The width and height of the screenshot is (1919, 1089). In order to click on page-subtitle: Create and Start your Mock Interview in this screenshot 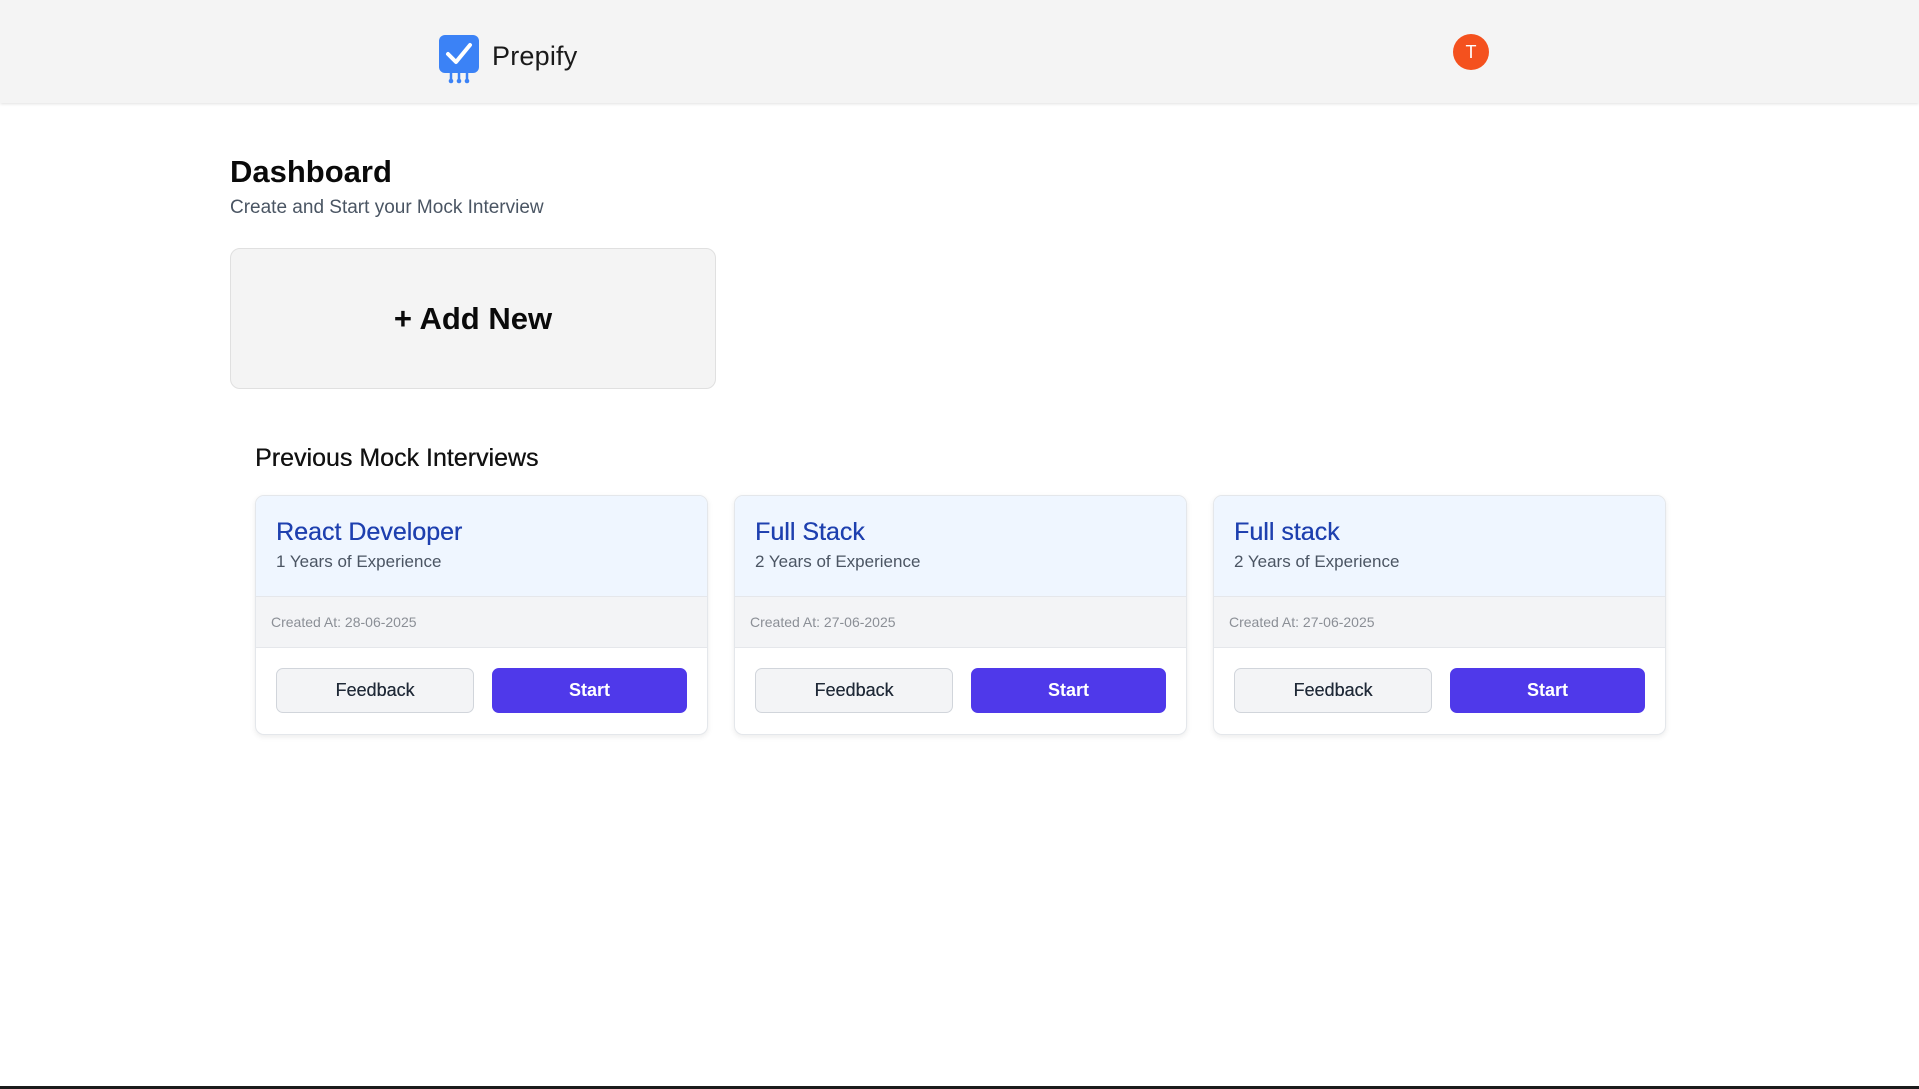, I will do `click(387, 207)`.